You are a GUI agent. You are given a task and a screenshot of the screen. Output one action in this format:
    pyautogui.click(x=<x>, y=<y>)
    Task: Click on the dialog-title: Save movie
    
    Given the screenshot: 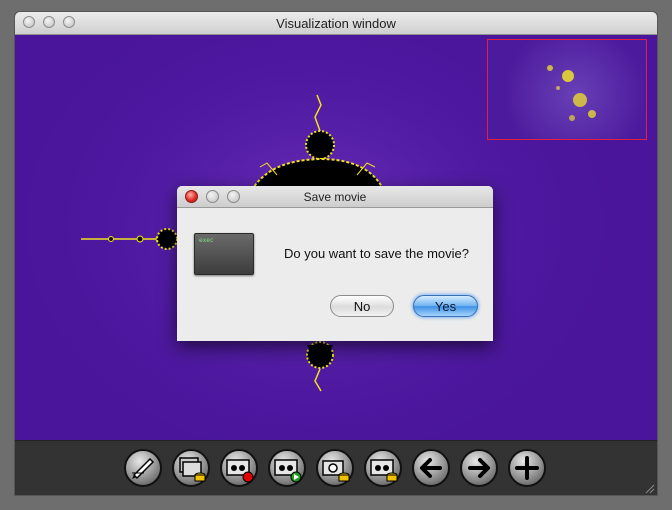 What is the action you would take?
    pyautogui.click(x=335, y=197)
    